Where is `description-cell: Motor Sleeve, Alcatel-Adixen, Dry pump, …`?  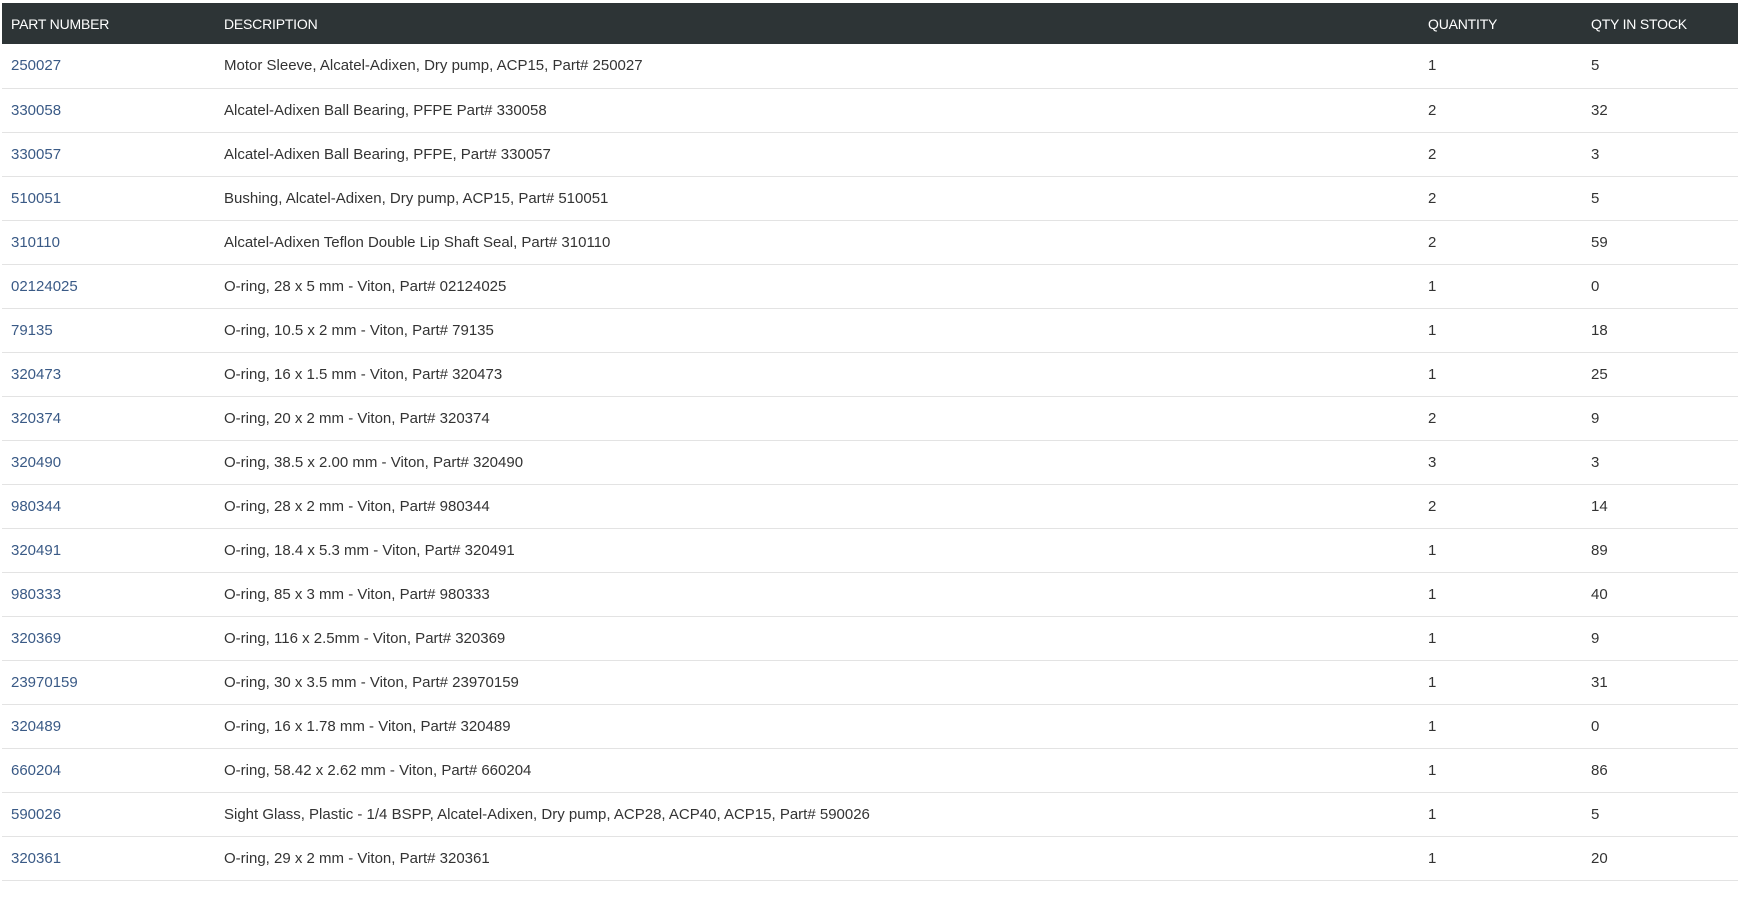
description-cell: Motor Sleeve, Alcatel-Adixen, Dry pump, … is located at coordinates (433, 66).